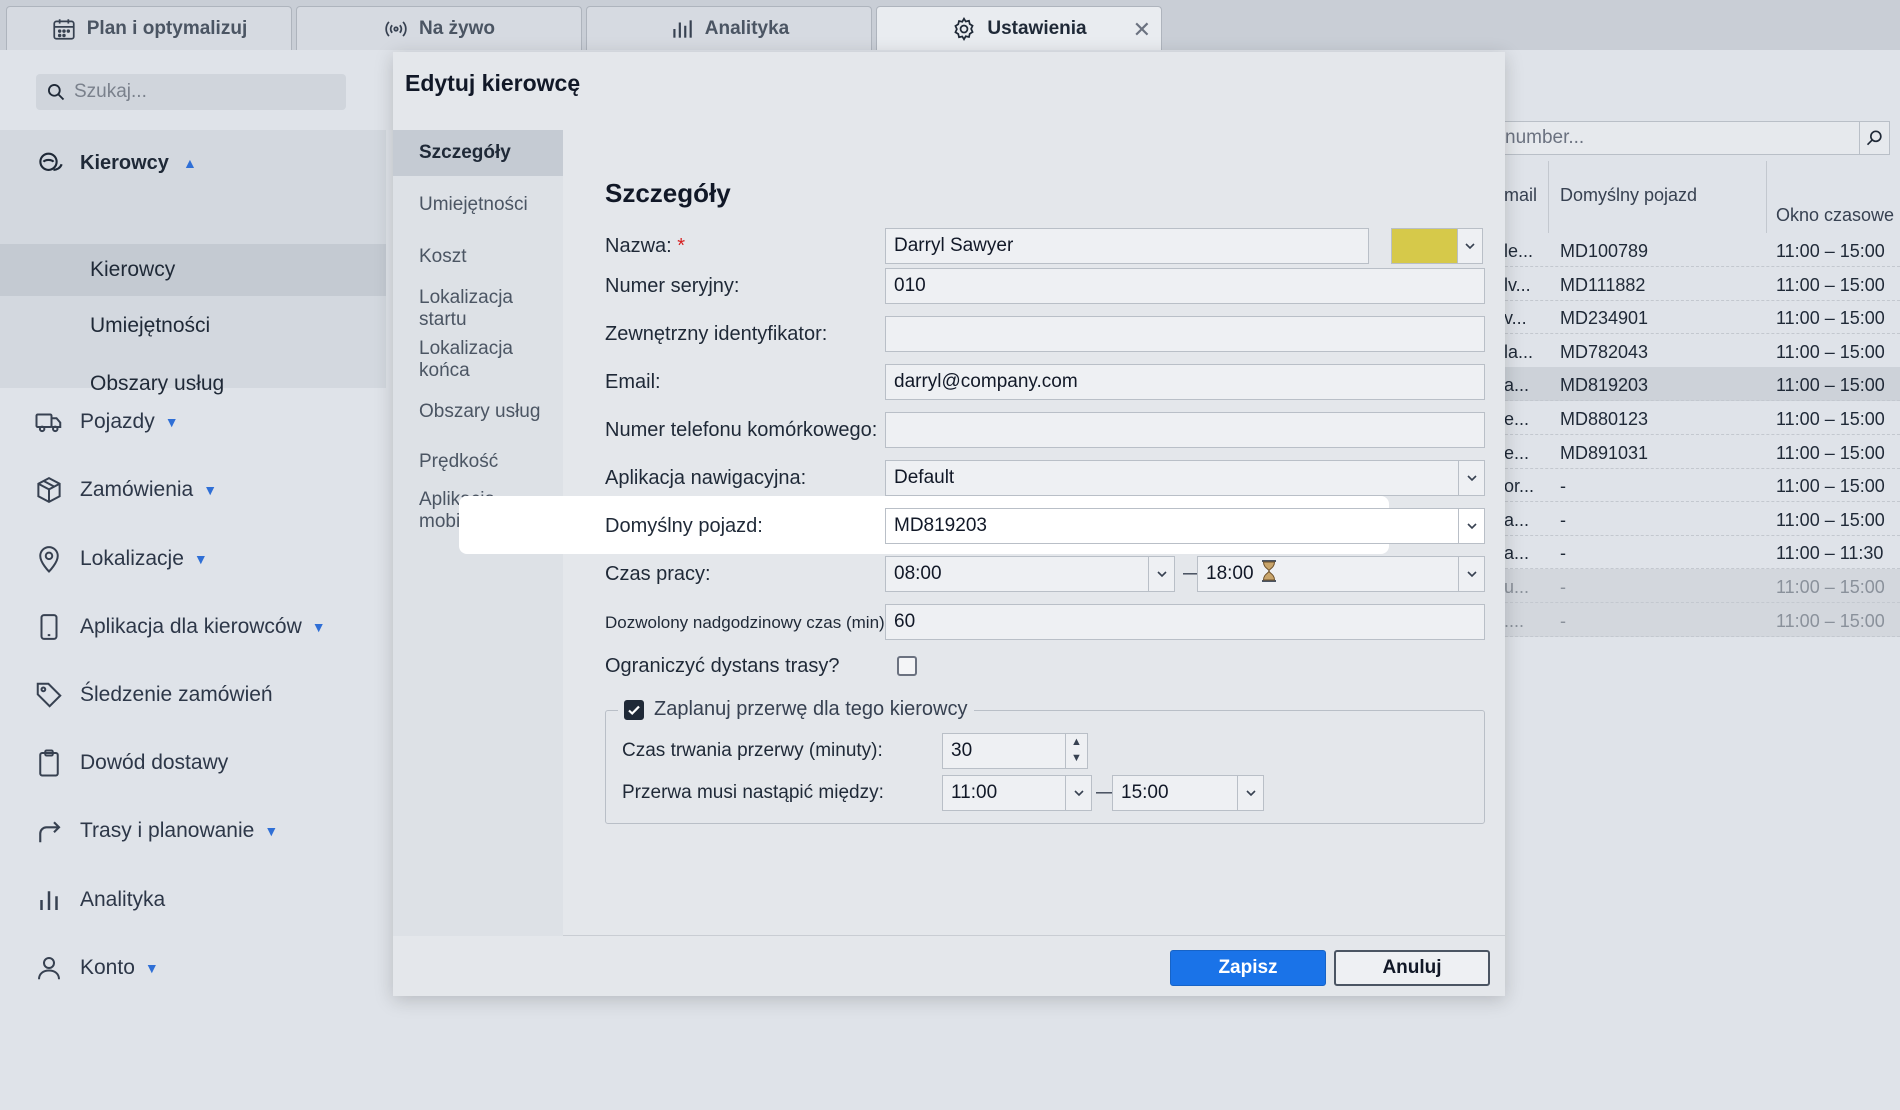  What do you see at coordinates (1185, 430) in the screenshot?
I see `phone-input` at bounding box center [1185, 430].